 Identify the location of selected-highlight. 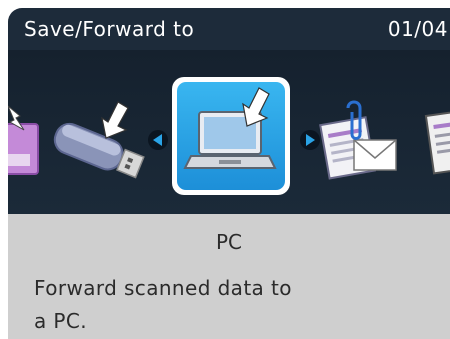
(231, 136).